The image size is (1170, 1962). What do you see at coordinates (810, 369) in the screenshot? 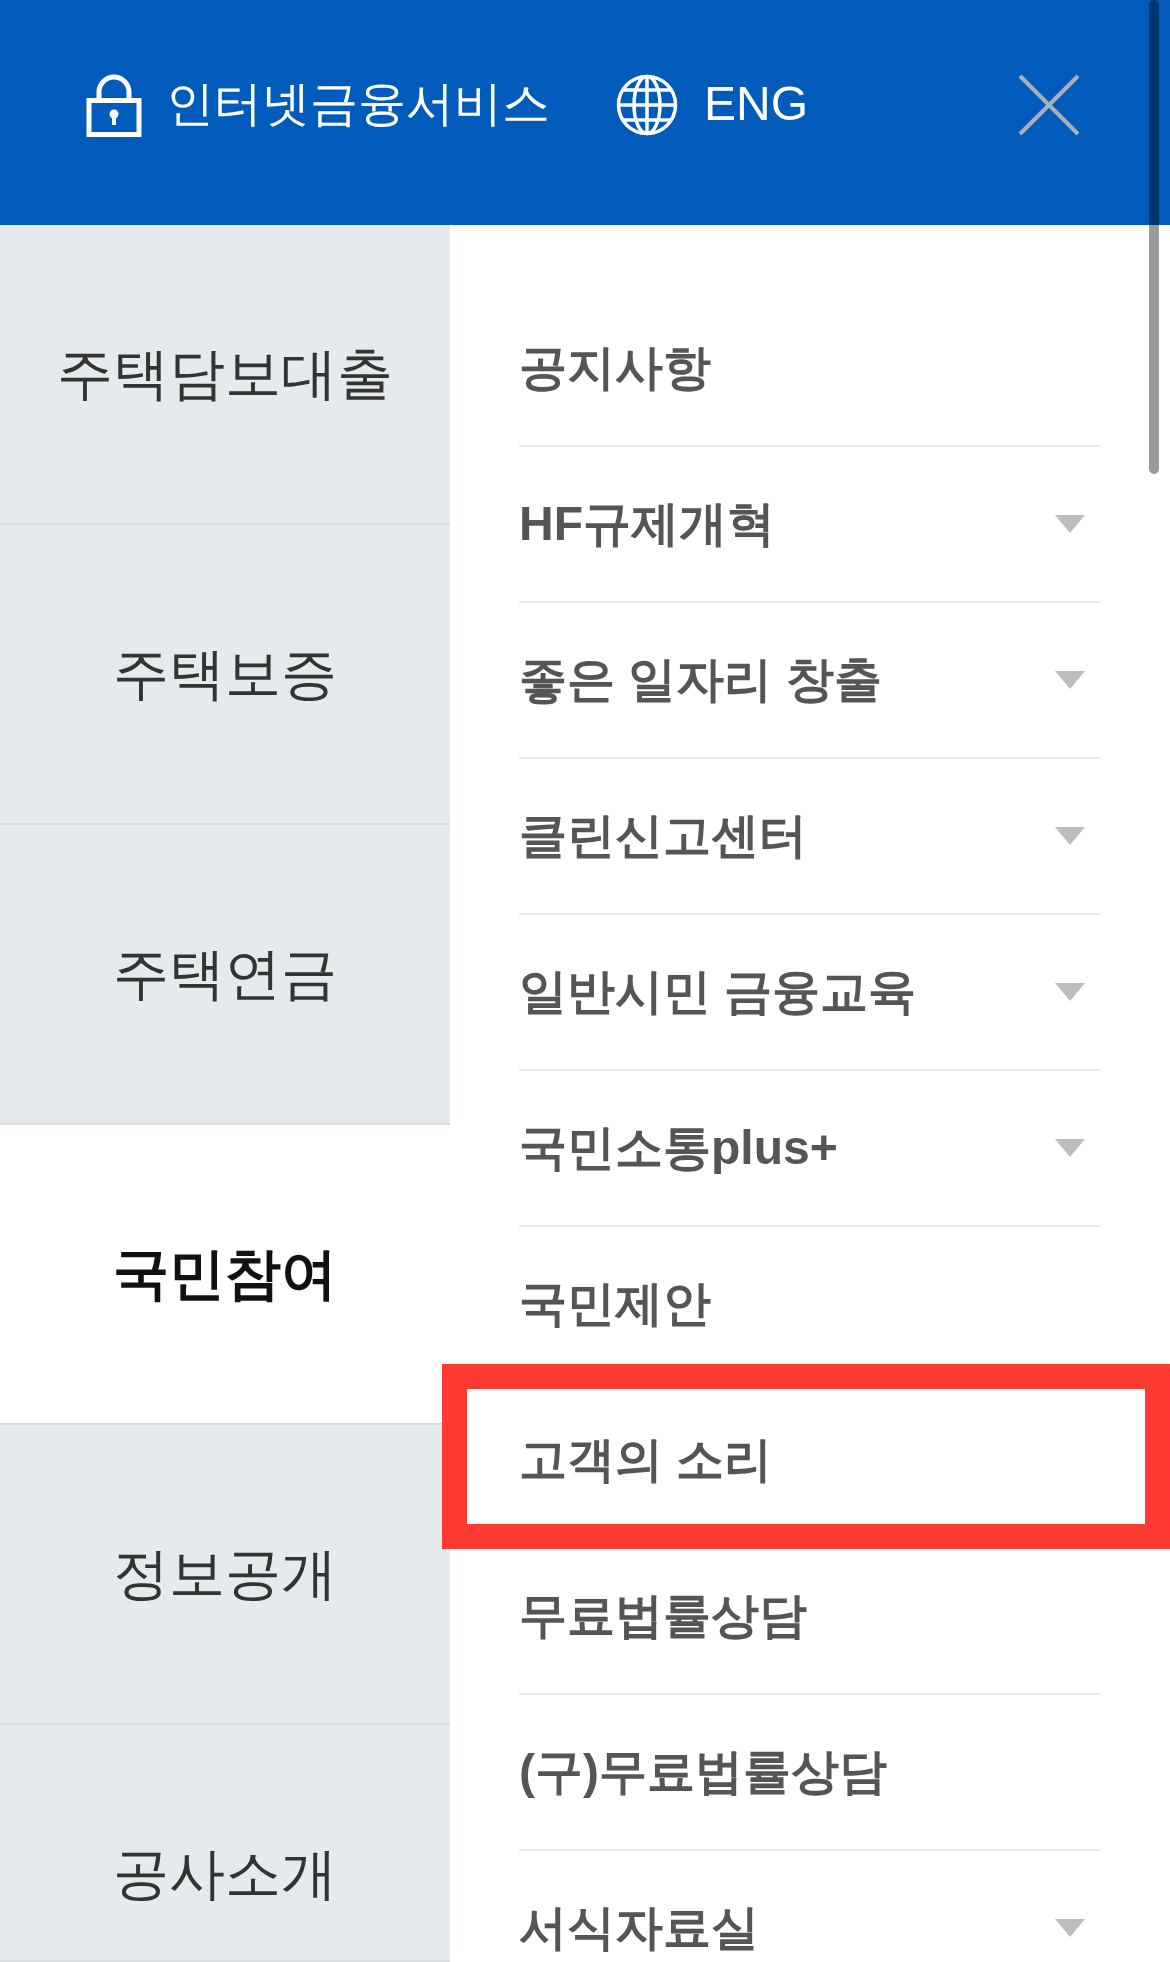
I see `menu-item: 공지사항` at bounding box center [810, 369].